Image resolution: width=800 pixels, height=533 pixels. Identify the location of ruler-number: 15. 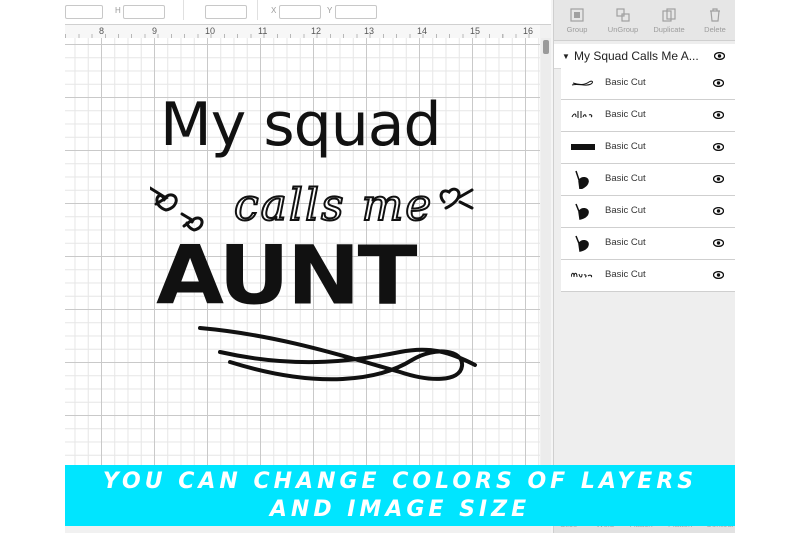
(475, 31).